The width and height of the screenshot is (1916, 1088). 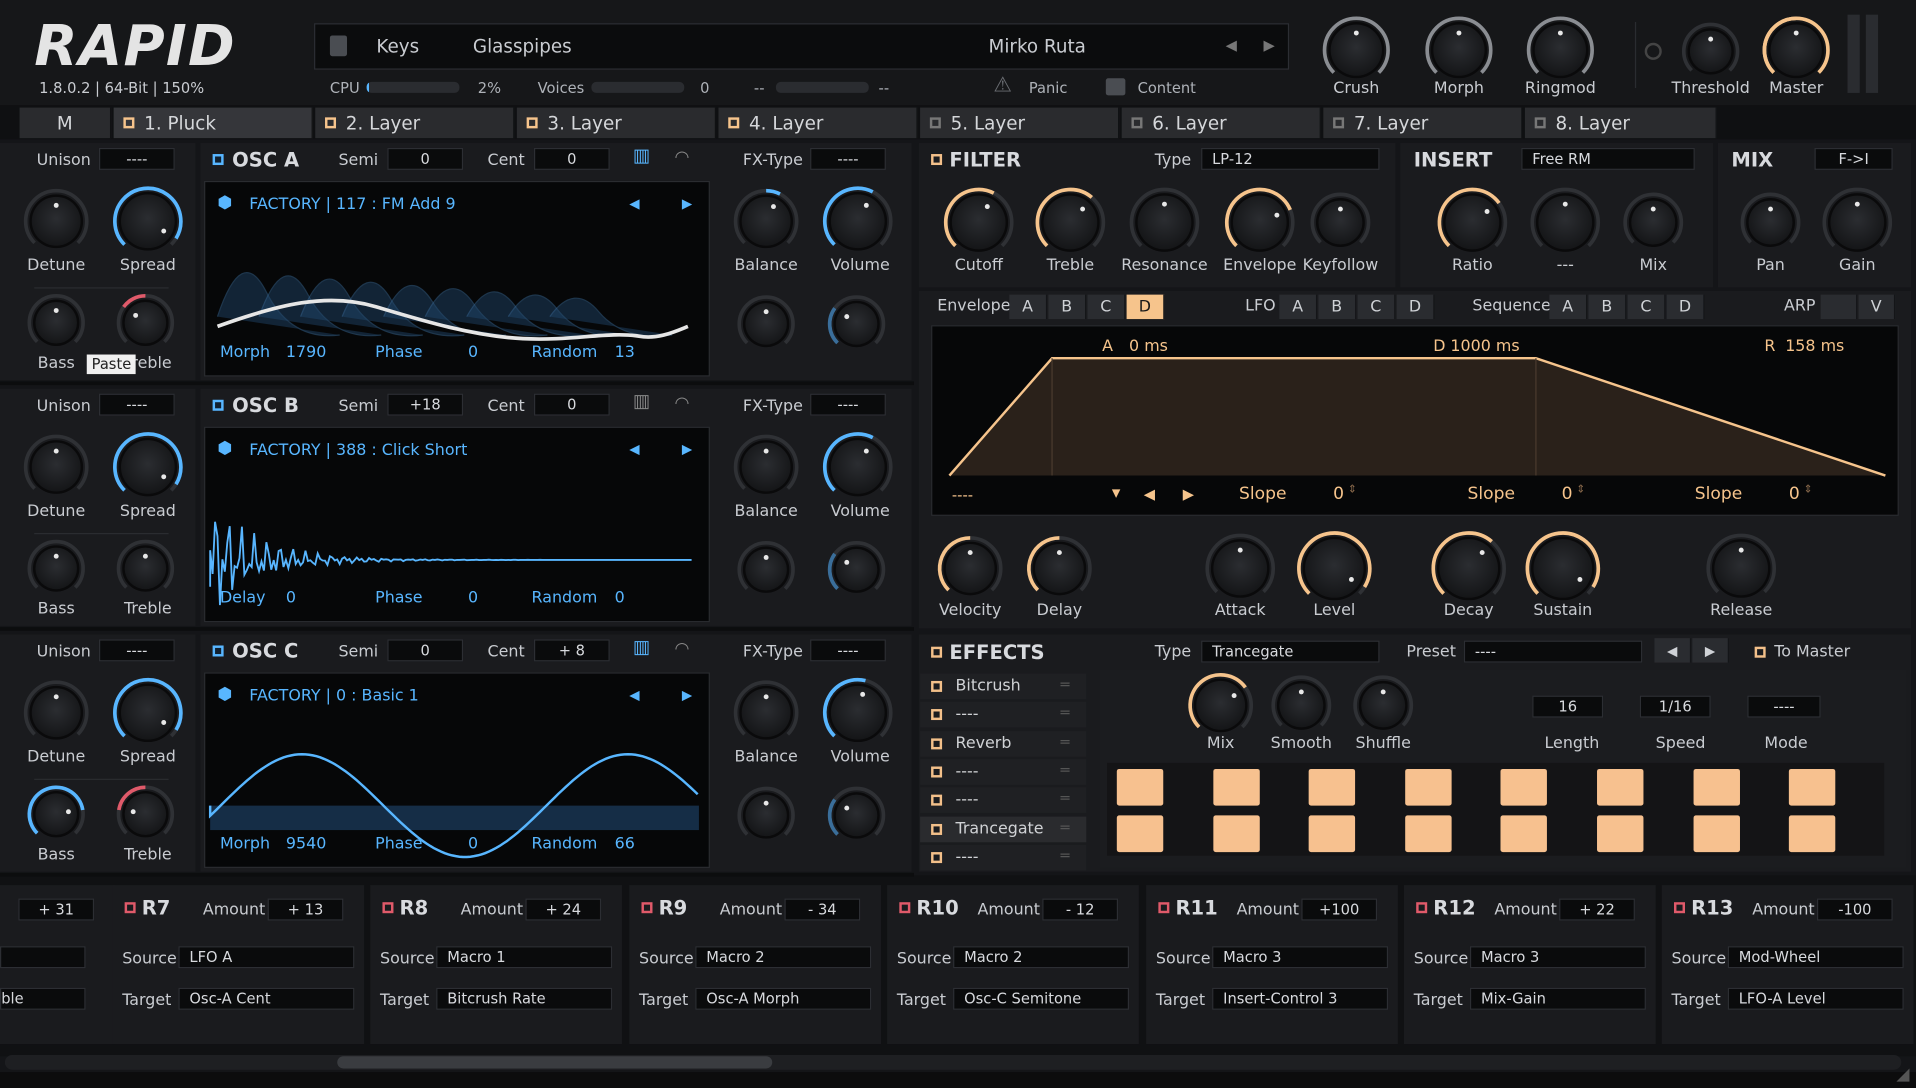 What do you see at coordinates (822, 909) in the screenshot?
I see `route-3-amount-field: - 34` at bounding box center [822, 909].